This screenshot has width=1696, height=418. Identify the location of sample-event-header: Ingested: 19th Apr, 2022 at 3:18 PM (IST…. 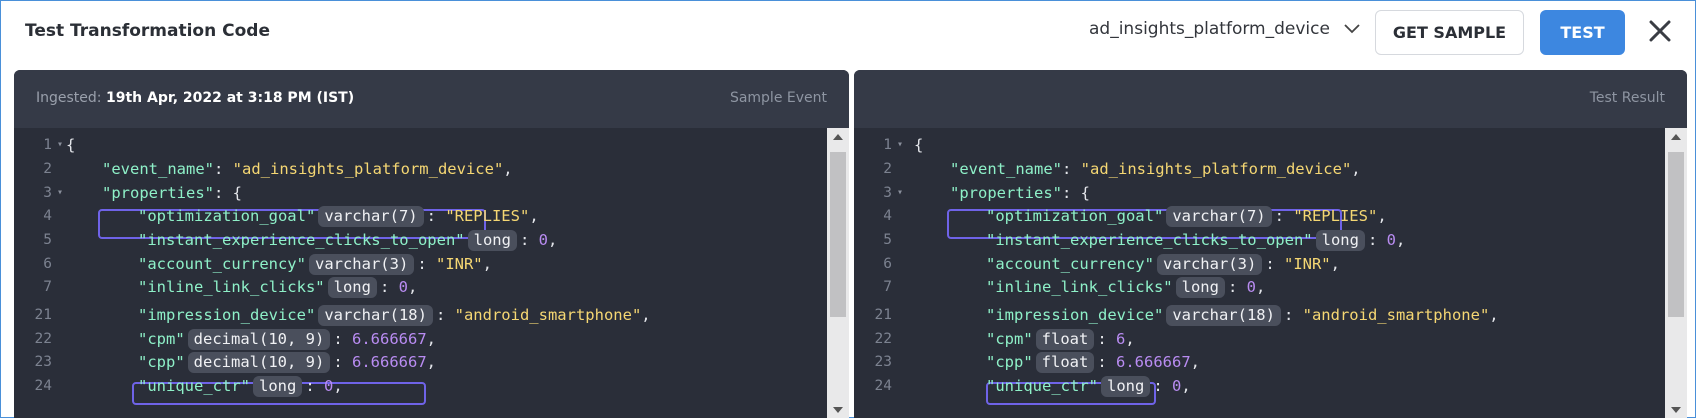
(431, 99).